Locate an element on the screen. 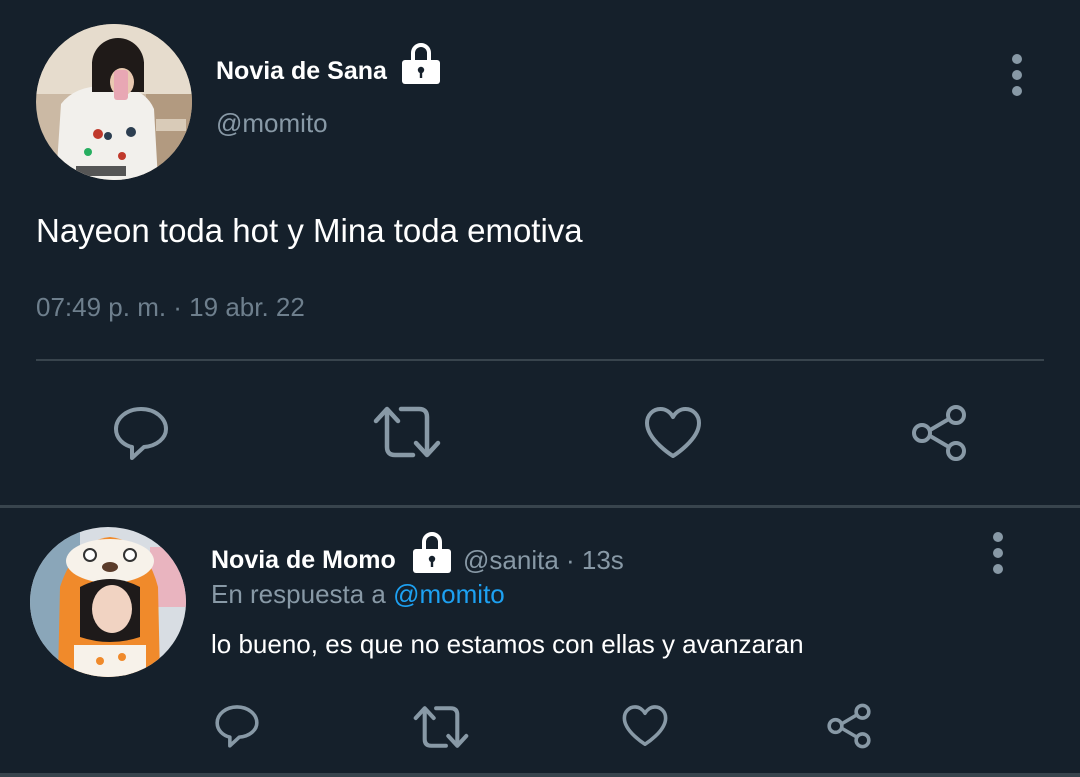  reply-context: En respuesta a @momito is located at coordinates (358, 594).